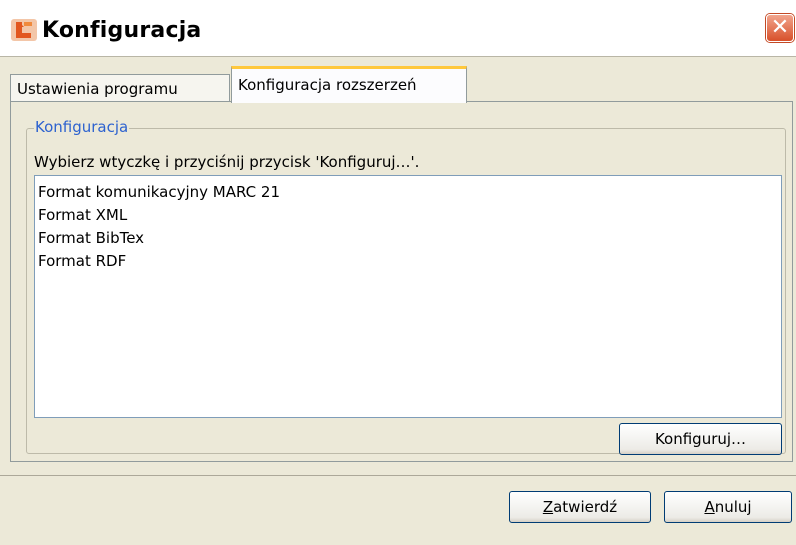  Describe the element at coordinates (408, 238) in the screenshot. I see `list-item: Format BibTex` at that location.